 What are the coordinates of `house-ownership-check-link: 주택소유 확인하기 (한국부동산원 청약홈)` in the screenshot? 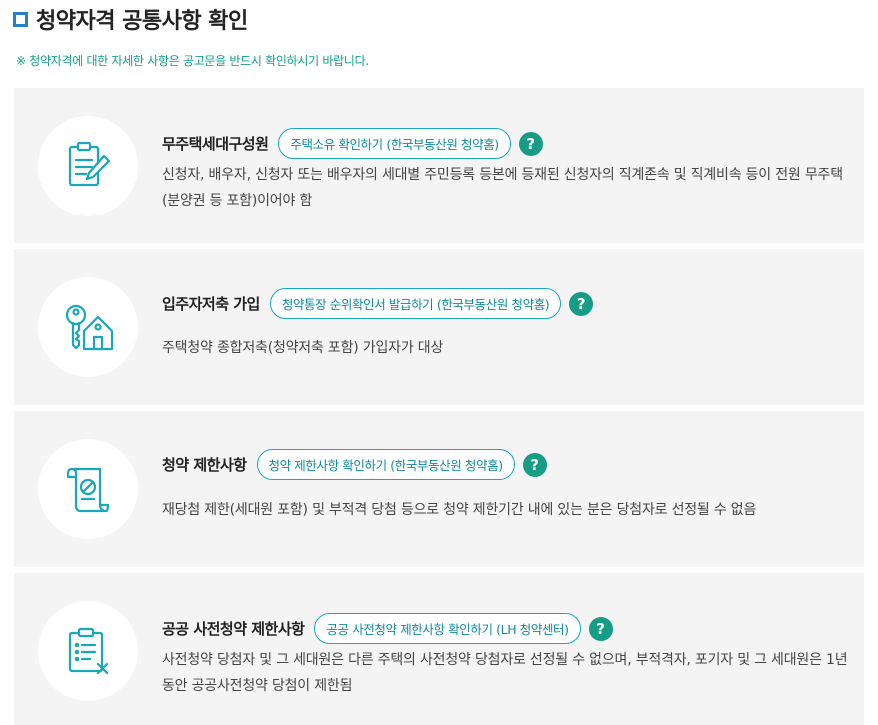 It's located at (394, 143).